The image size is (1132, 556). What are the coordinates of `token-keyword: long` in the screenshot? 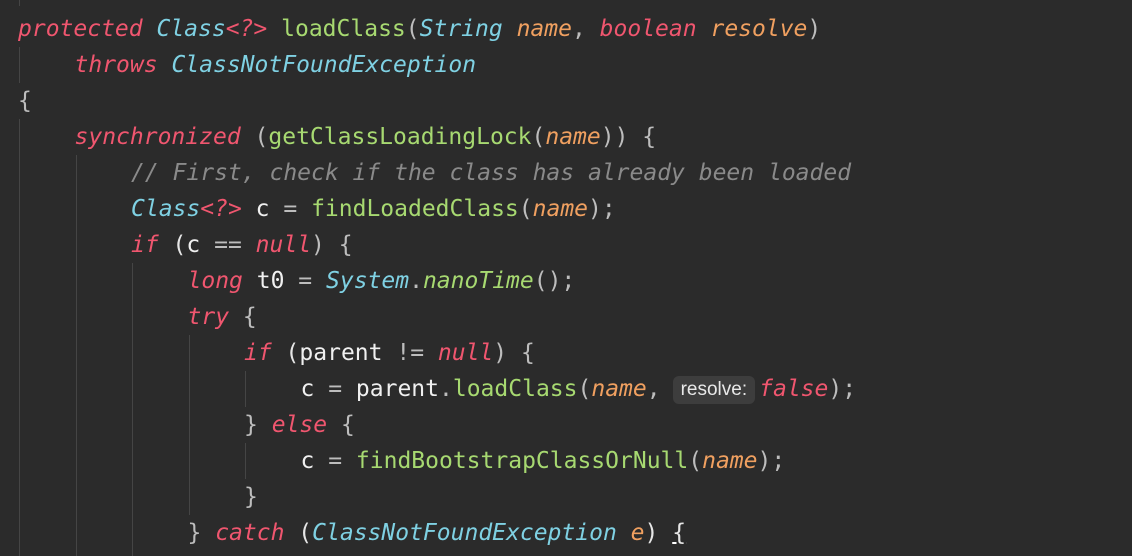 It's located at (215, 281).